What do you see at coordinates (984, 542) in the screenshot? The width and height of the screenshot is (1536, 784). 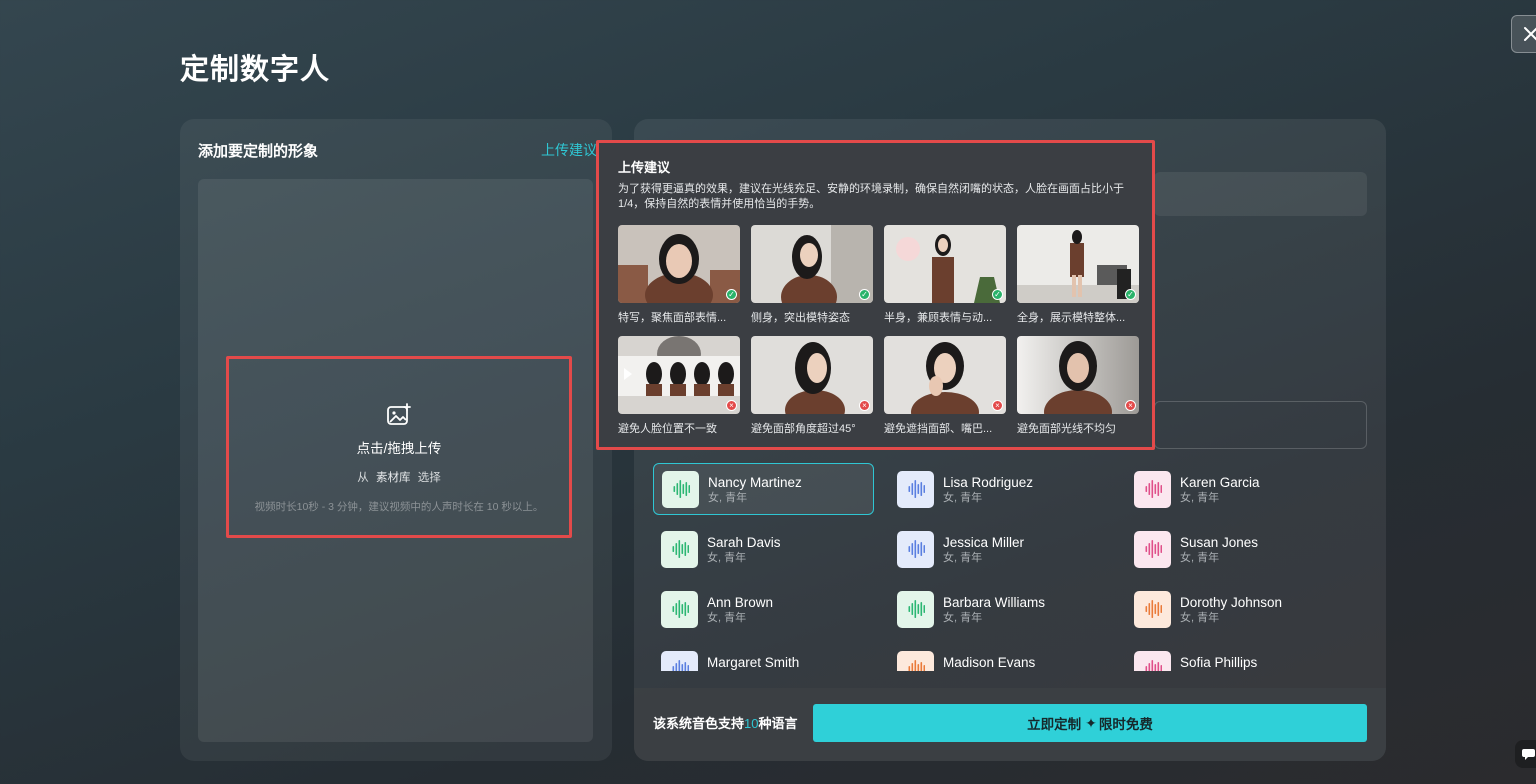 I see `voice-name: Jessica Miller` at bounding box center [984, 542].